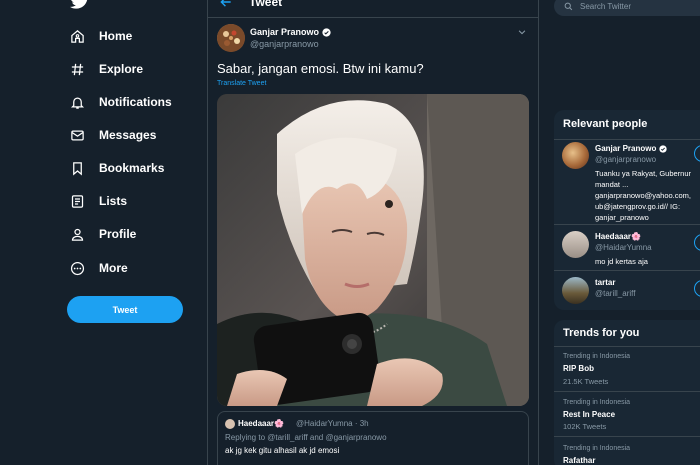  I want to click on nav-home: Home, so click(101, 36).